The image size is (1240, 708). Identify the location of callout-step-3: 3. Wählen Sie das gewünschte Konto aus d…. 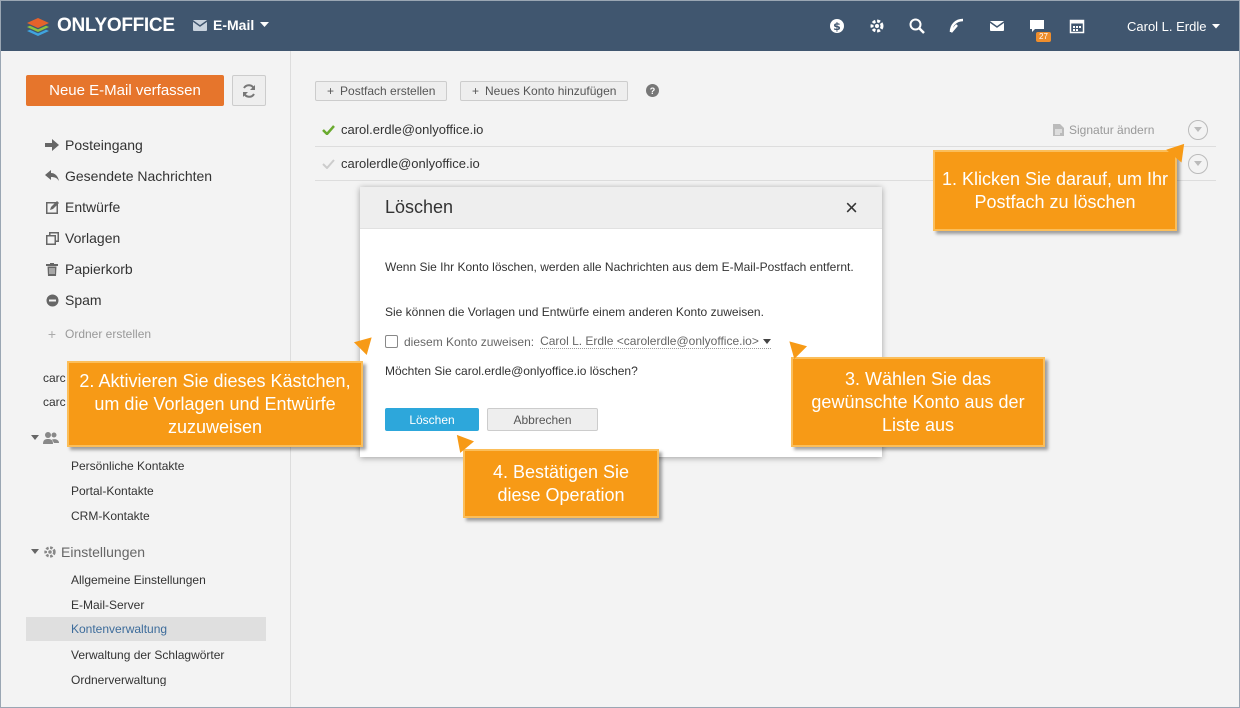
(918, 402).